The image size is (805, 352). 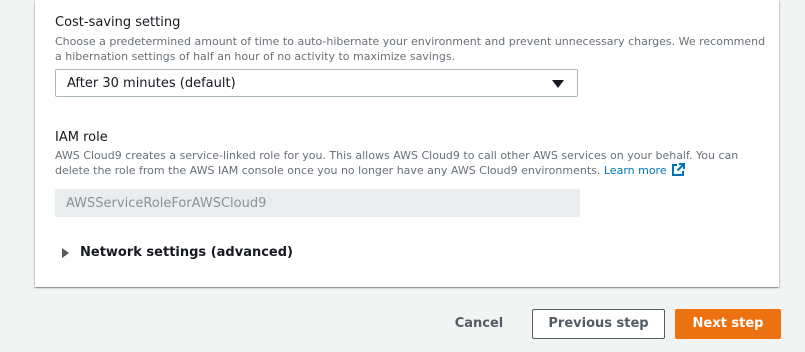 What do you see at coordinates (728, 324) in the screenshot?
I see `next-step-button: Next step` at bounding box center [728, 324].